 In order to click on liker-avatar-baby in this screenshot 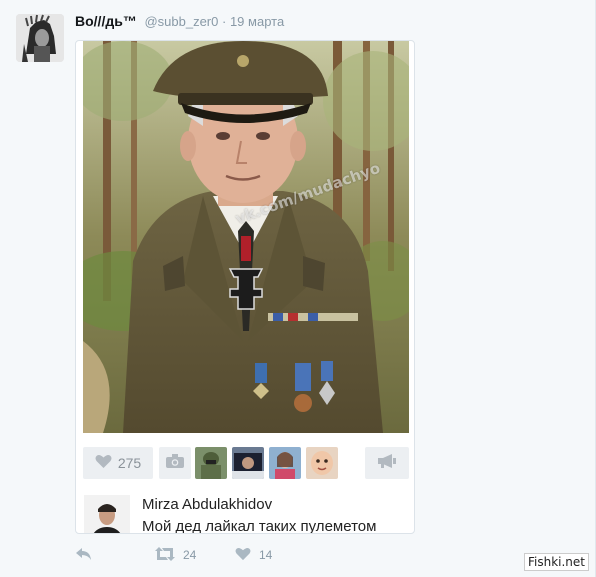, I will do `click(322, 463)`.